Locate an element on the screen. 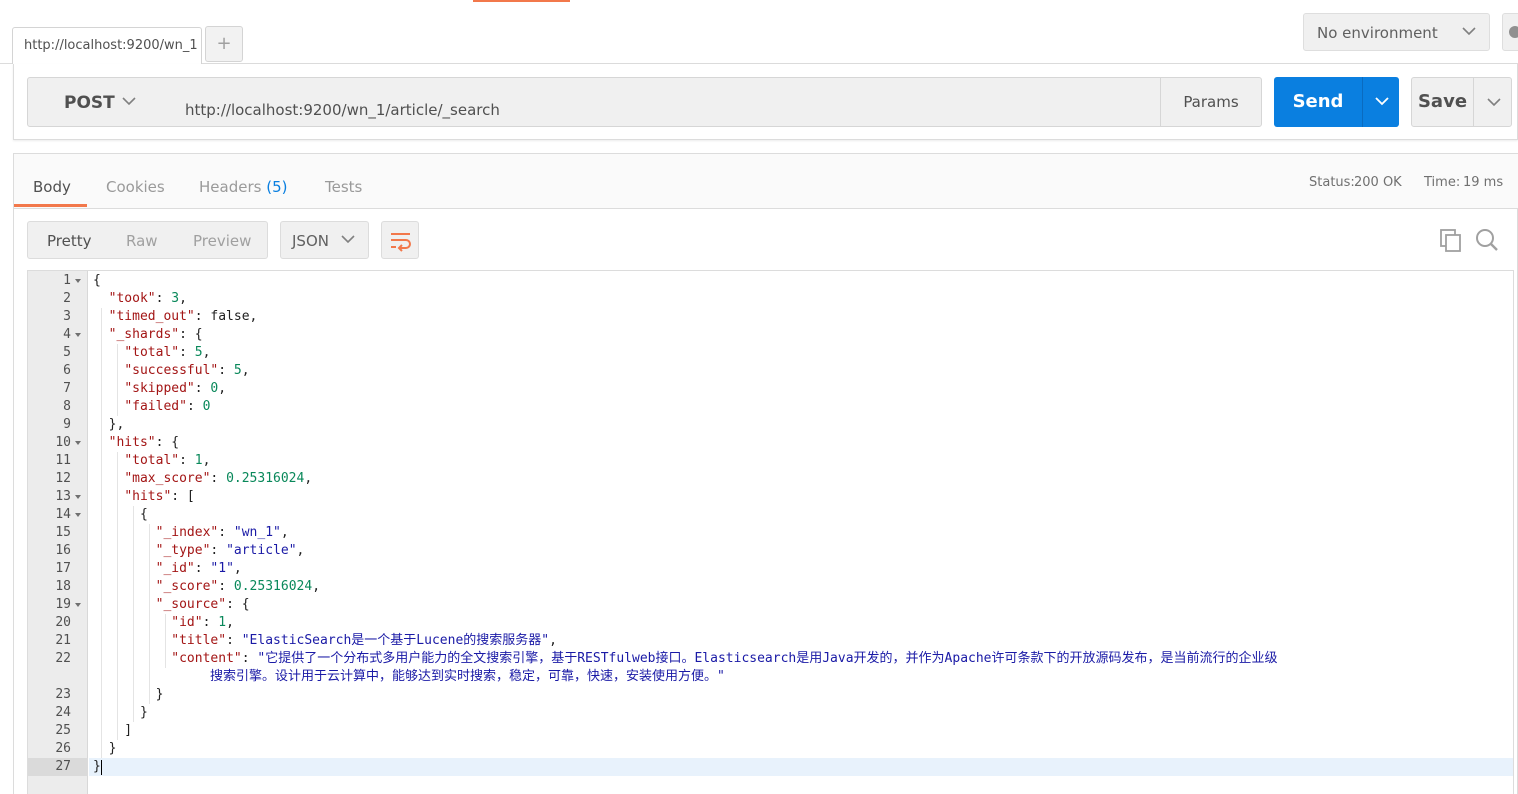 The image size is (1518, 794). code-line: ] is located at coordinates (112, 731).